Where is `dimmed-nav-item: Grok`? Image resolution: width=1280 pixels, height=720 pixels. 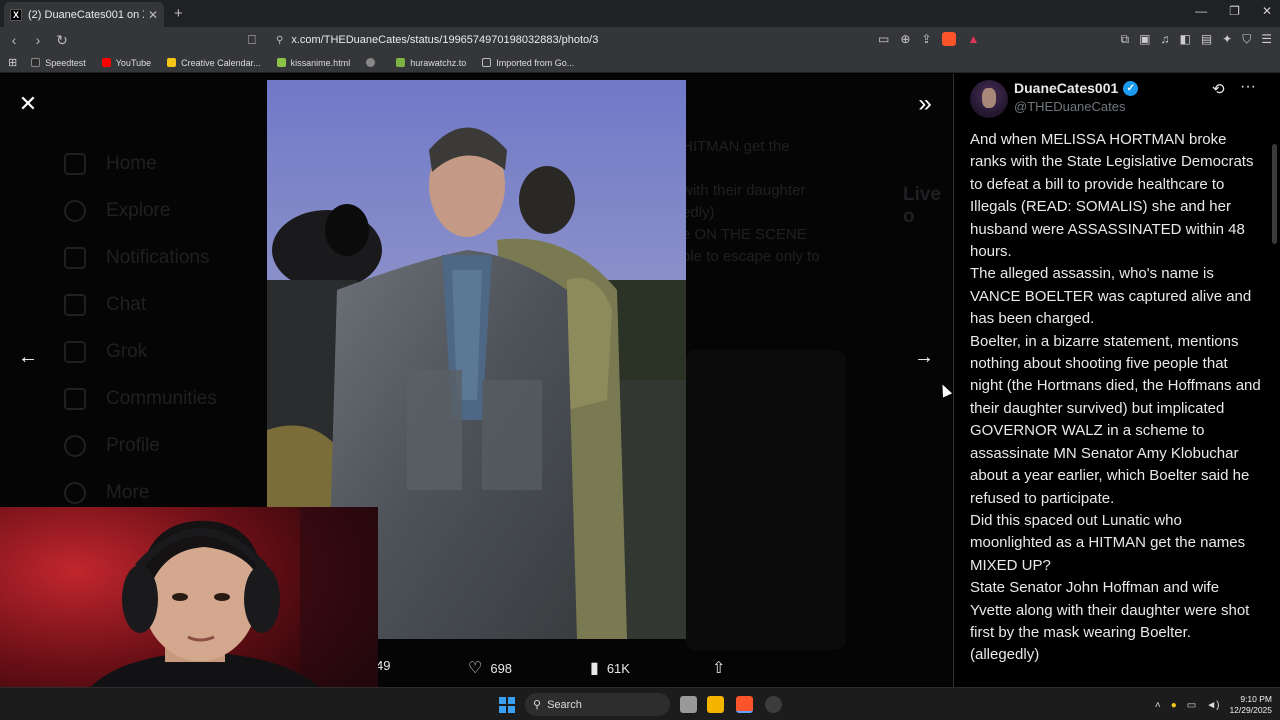
dimmed-nav-item: Grok is located at coordinates (164, 351).